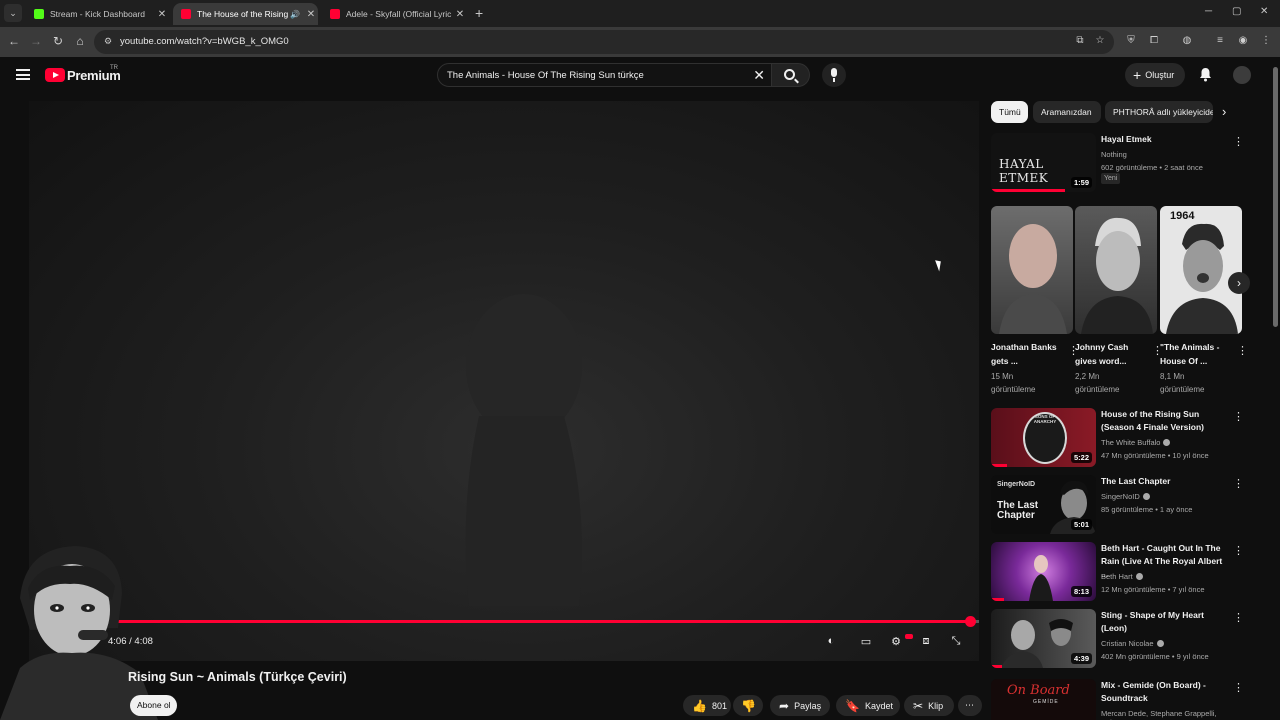  Describe the element at coordinates (504, 621) in the screenshot. I see `progress-bar` at that location.